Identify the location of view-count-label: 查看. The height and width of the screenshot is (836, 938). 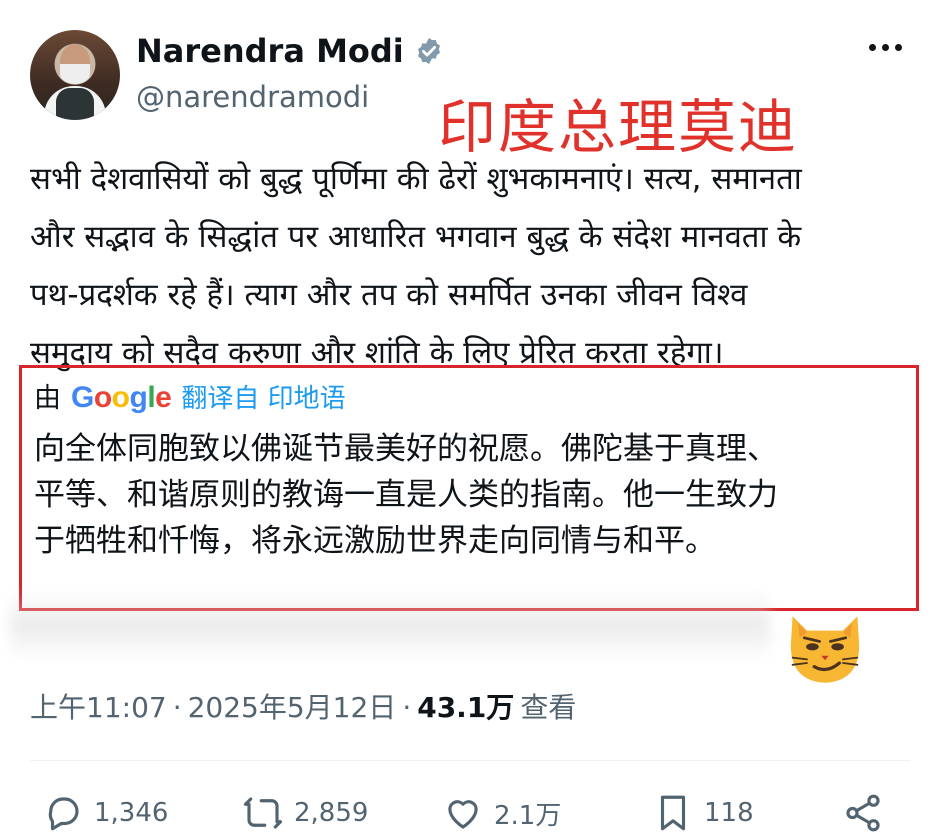
(548, 707).